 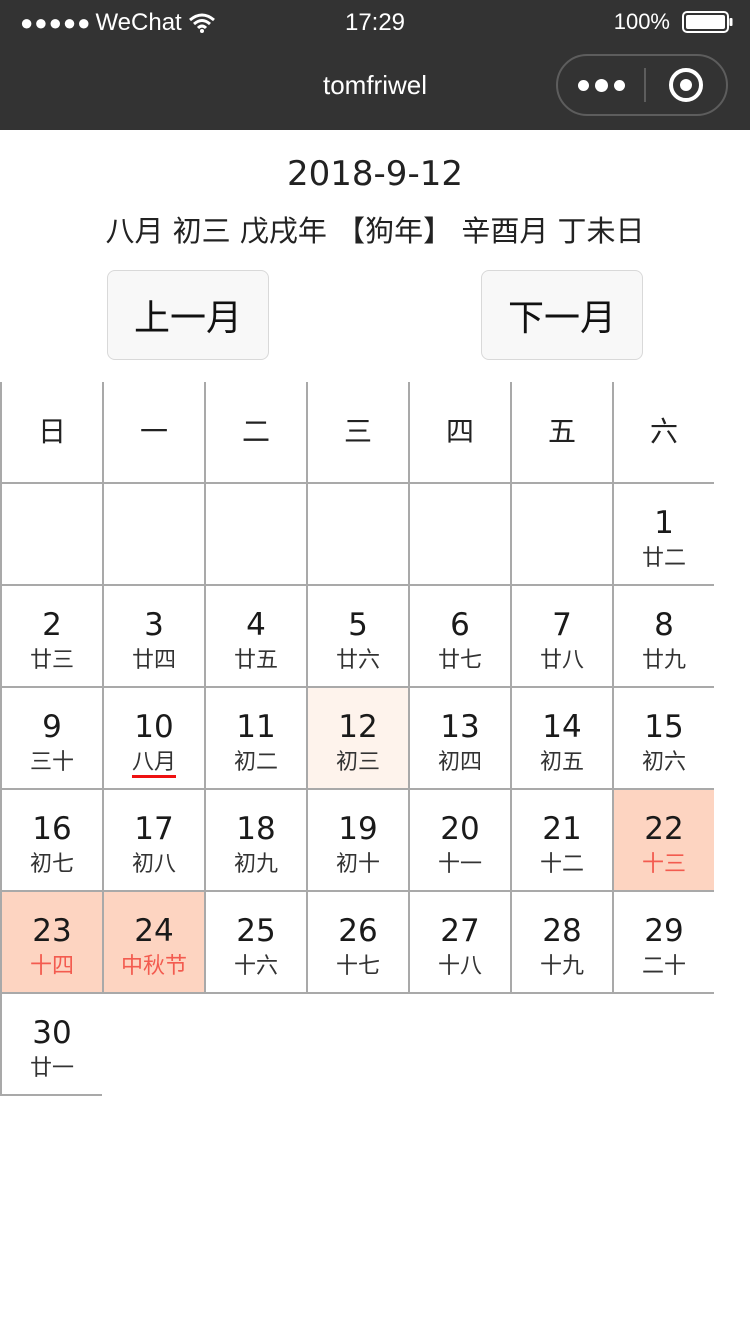 I want to click on close-button, so click(x=686, y=85).